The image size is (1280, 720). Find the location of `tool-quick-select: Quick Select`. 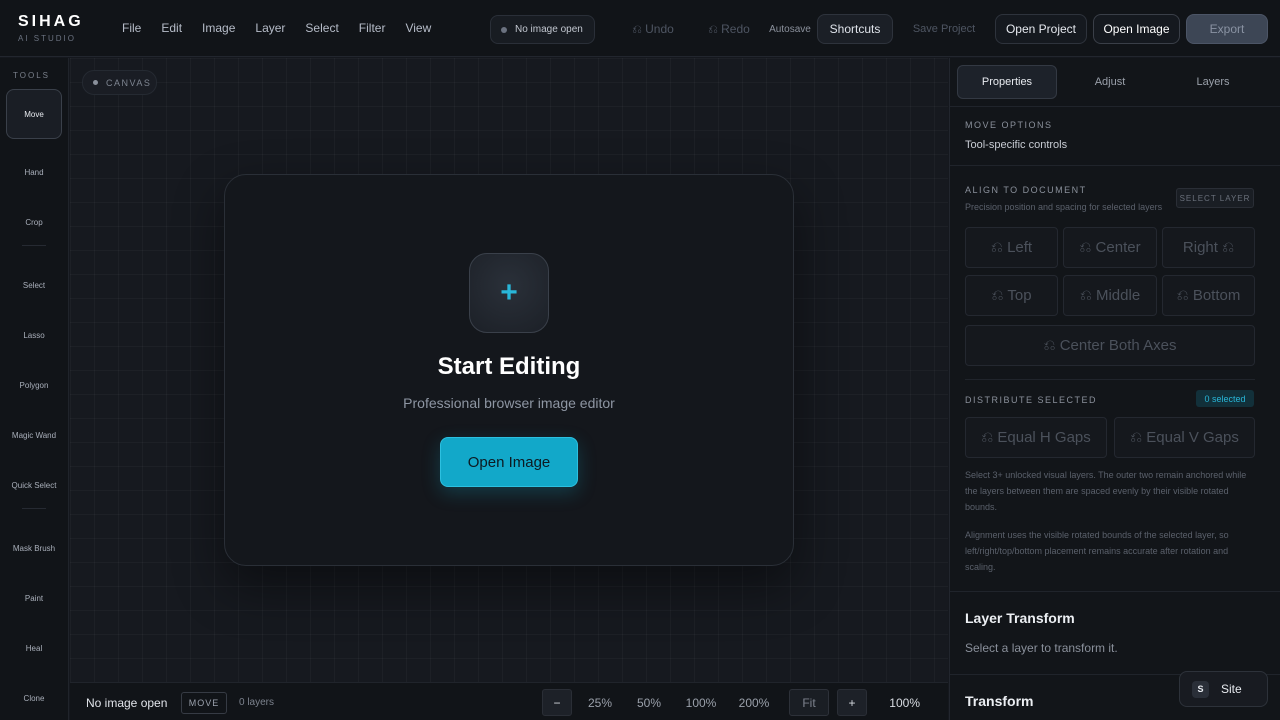

tool-quick-select: Quick Select is located at coordinates (34, 485).